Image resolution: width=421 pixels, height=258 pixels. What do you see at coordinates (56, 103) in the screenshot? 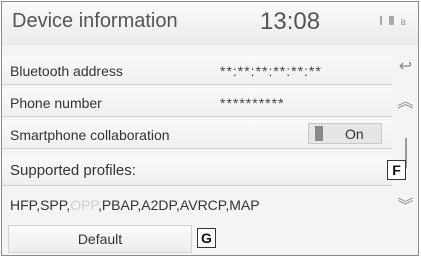
I see `phone-number-label: Phone number` at bounding box center [56, 103].